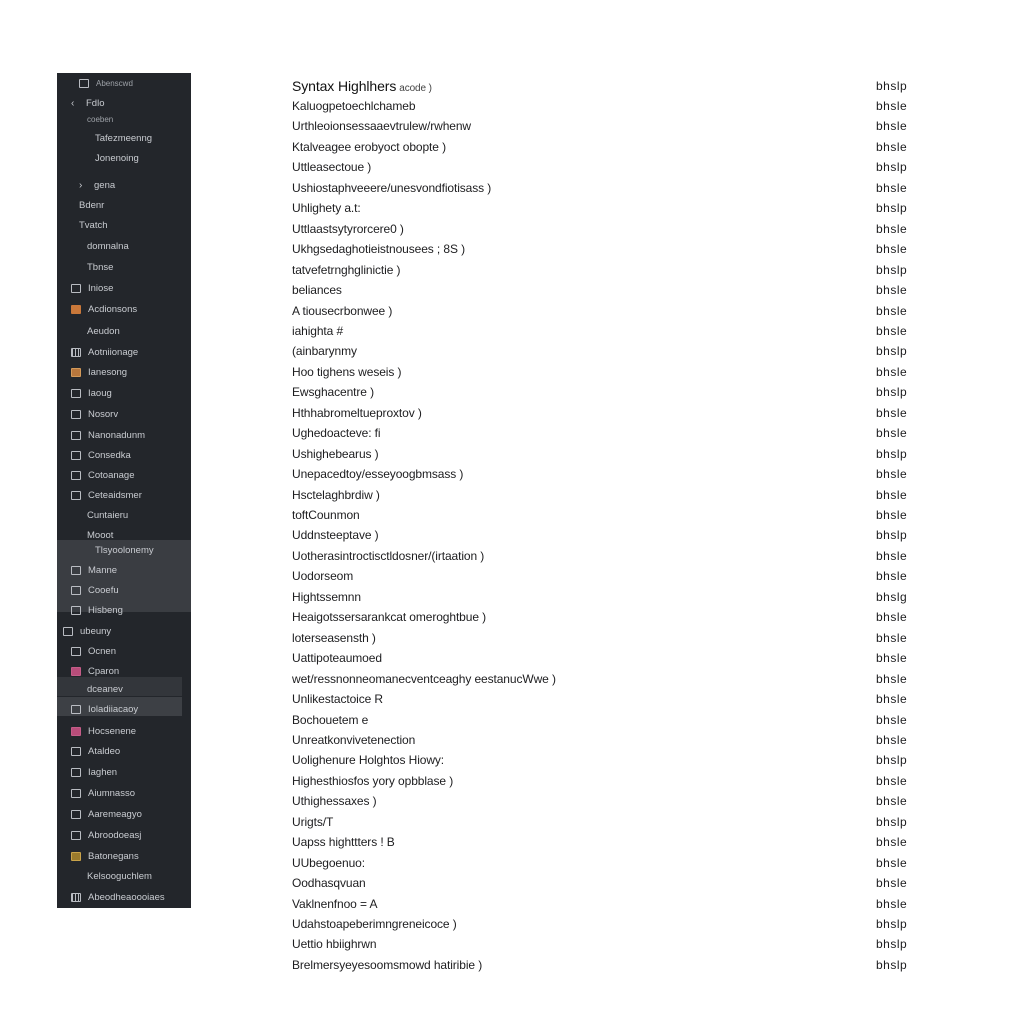 This screenshot has height=1024, width=1024. Describe the element at coordinates (602, 311) in the screenshot. I see `list-item: A tiousecrbonwee ) bhsle` at that location.